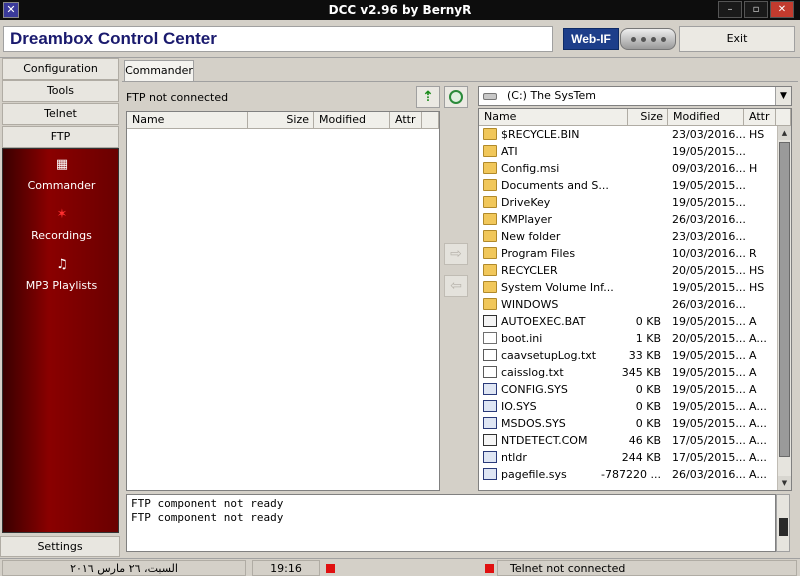  Describe the element at coordinates (406, 120) in the screenshot. I see `ftp-col-attr: Attr` at that location.